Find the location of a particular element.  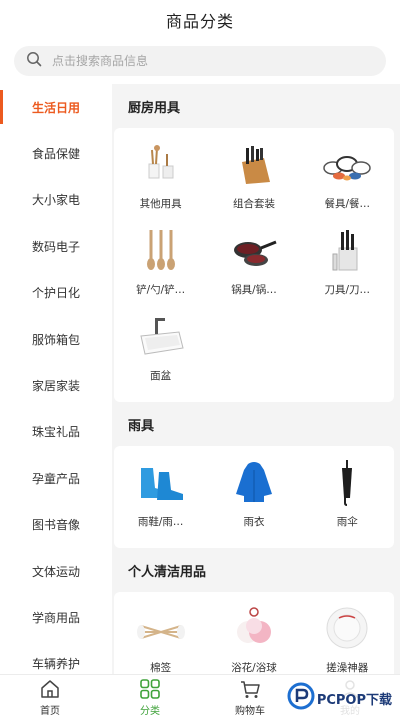

subcategory-item: 棉签 is located at coordinates (160, 638).